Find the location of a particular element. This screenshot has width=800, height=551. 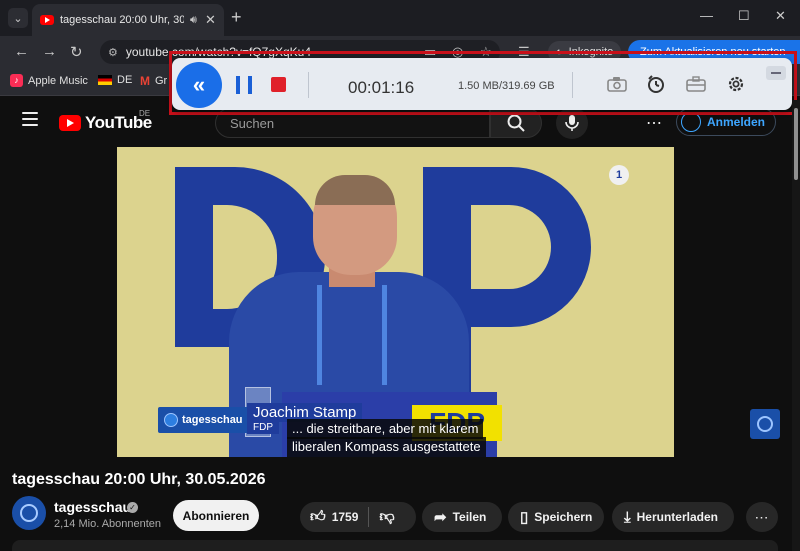

recording-timer: 00:01:16 is located at coordinates (381, 87).